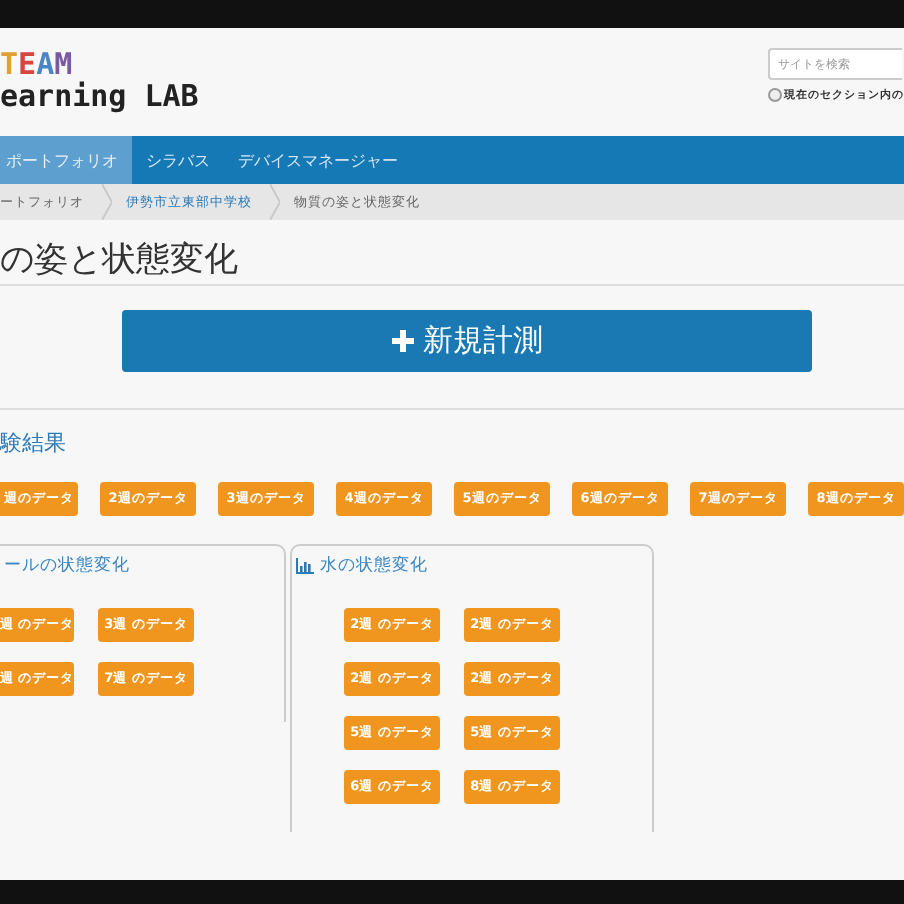 Image resolution: width=904 pixels, height=904 pixels. Describe the element at coordinates (120, 261) in the screenshot. I see `page-title: の姿と状態変化` at that location.